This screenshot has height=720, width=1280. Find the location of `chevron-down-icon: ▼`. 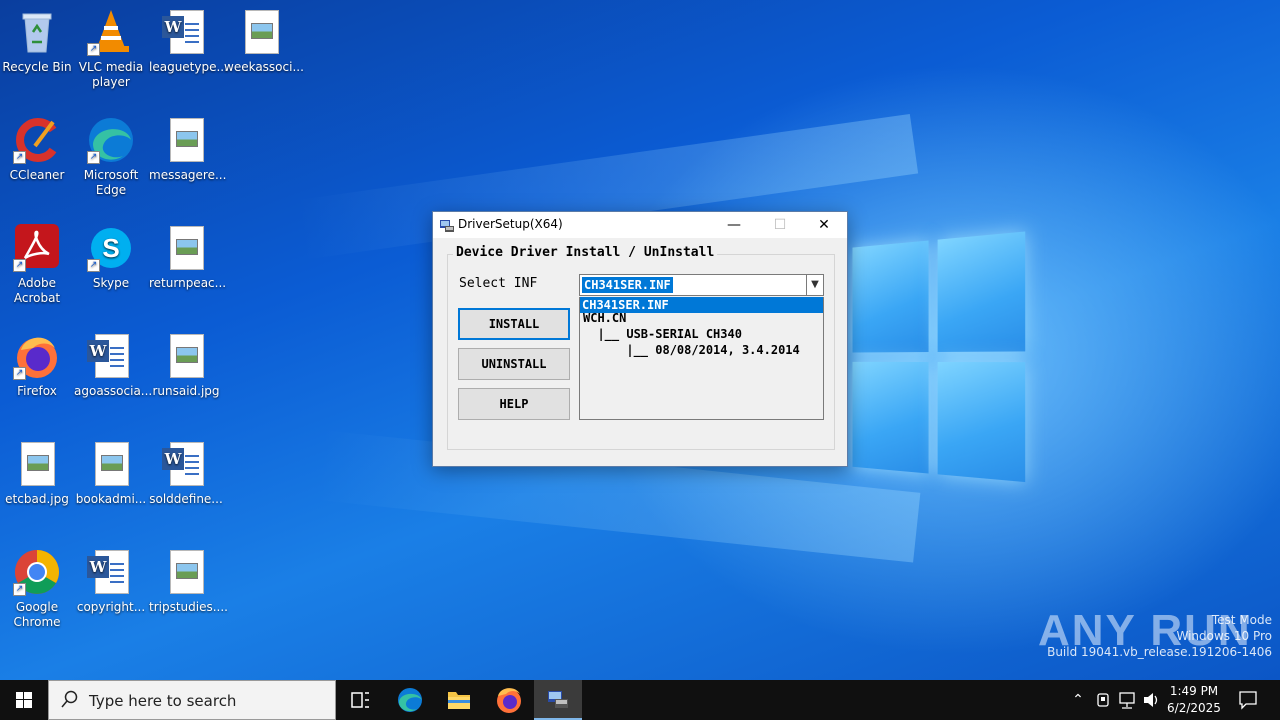

chevron-down-icon: ▼ is located at coordinates (814, 285).